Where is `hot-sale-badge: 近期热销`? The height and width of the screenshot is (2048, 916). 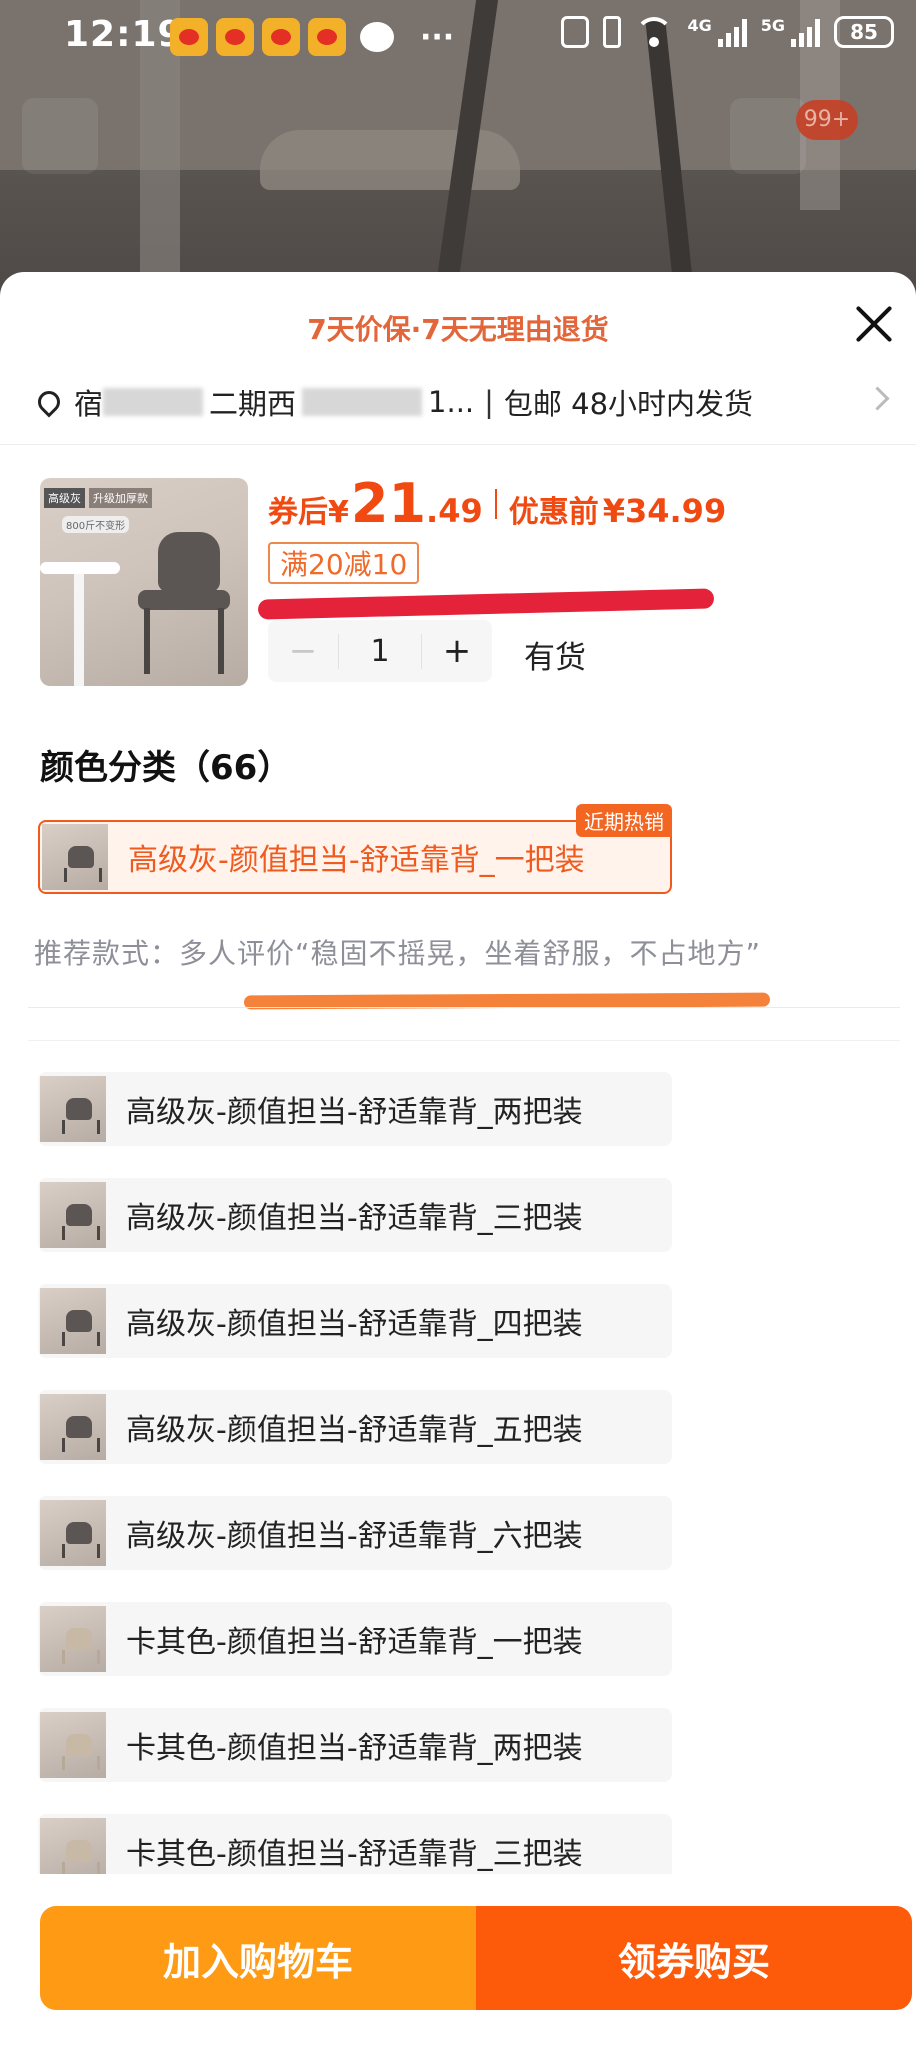 hot-sale-badge: 近期热销 is located at coordinates (624, 820).